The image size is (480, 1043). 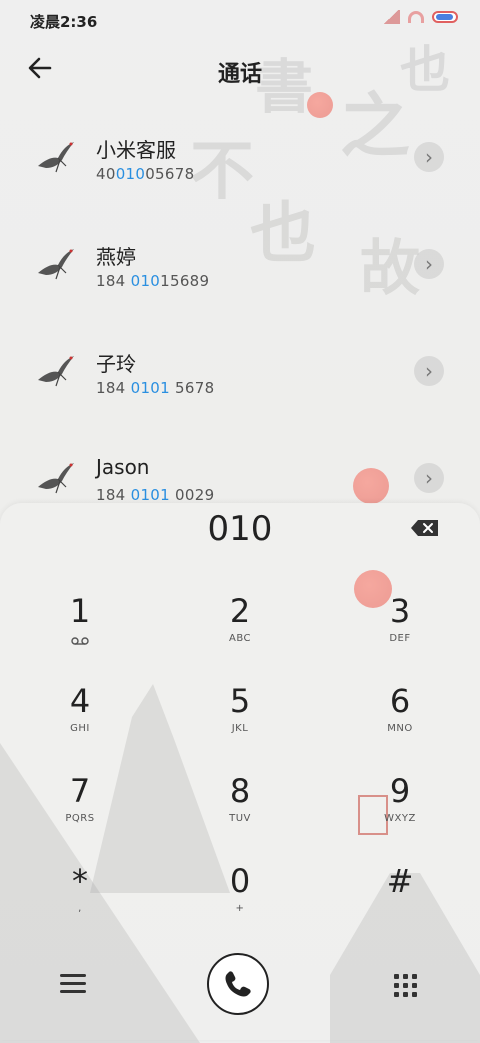 I want to click on menu-icon, so click(x=73, y=985).